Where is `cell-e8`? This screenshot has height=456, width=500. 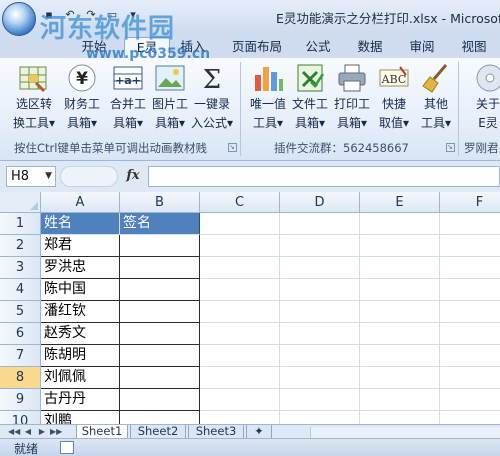 cell-e8 is located at coordinates (400, 378).